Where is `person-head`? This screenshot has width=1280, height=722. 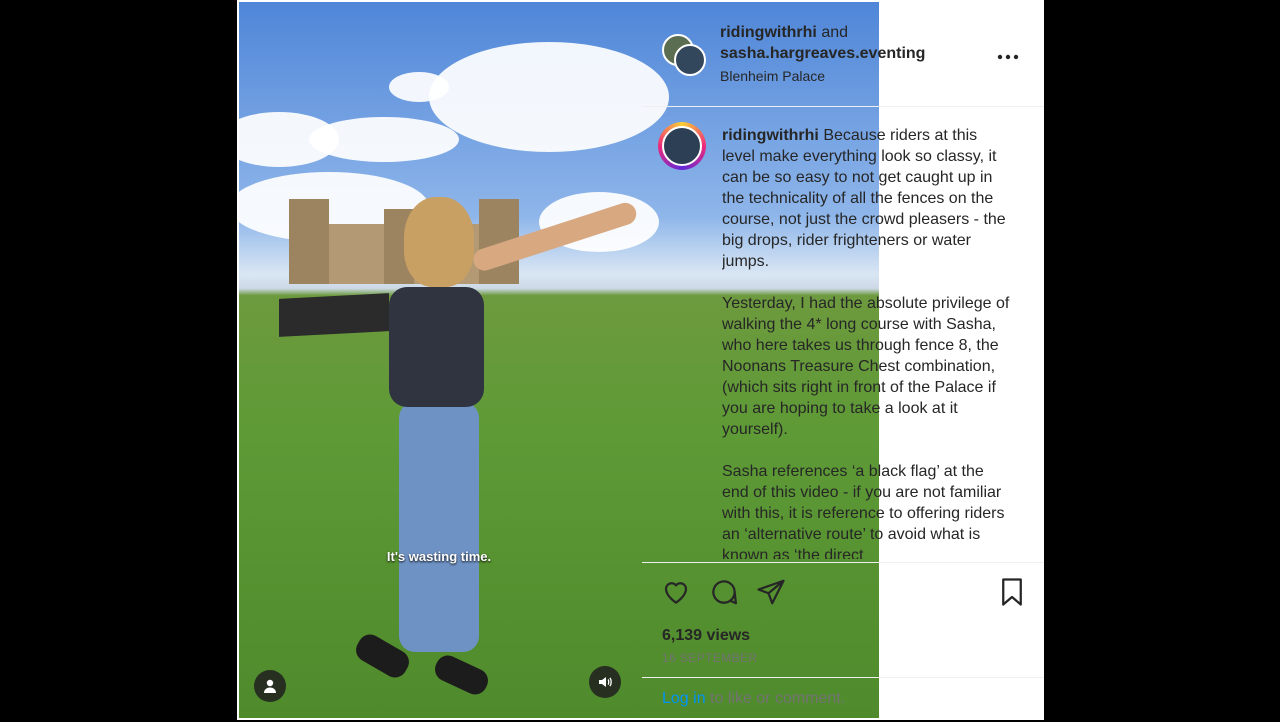 person-head is located at coordinates (439, 242).